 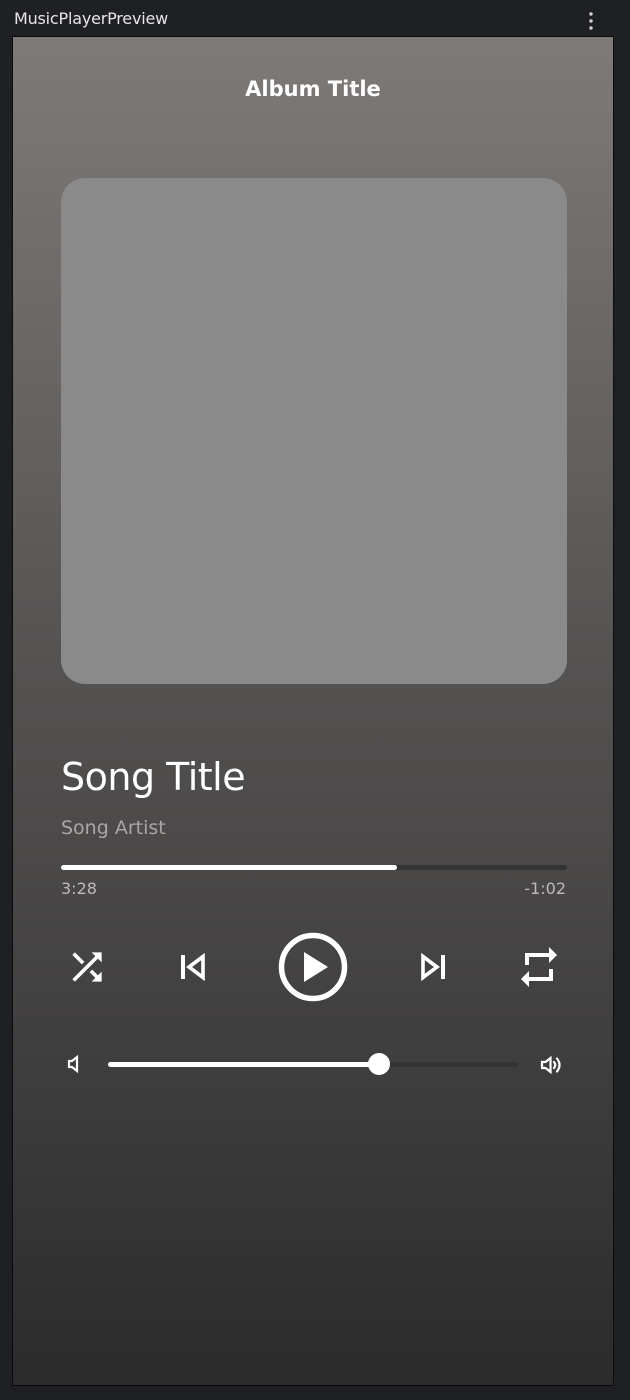 What do you see at coordinates (244, 1064) in the screenshot?
I see `volume-fill` at bounding box center [244, 1064].